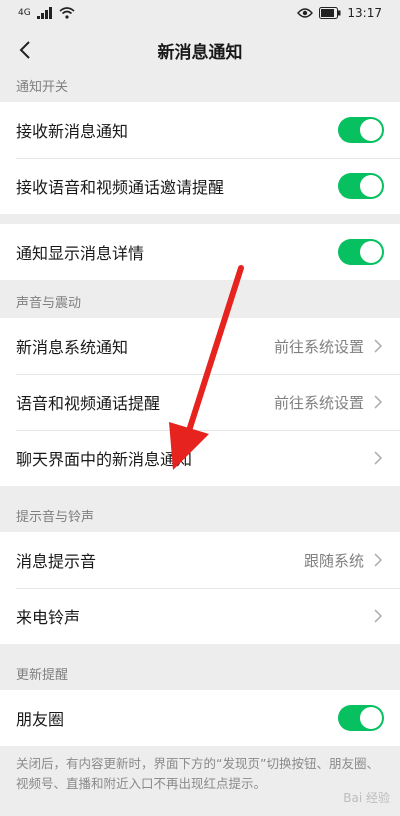 The image size is (400, 816). Describe the element at coordinates (67, 13) in the screenshot. I see `wifi-icon` at that location.